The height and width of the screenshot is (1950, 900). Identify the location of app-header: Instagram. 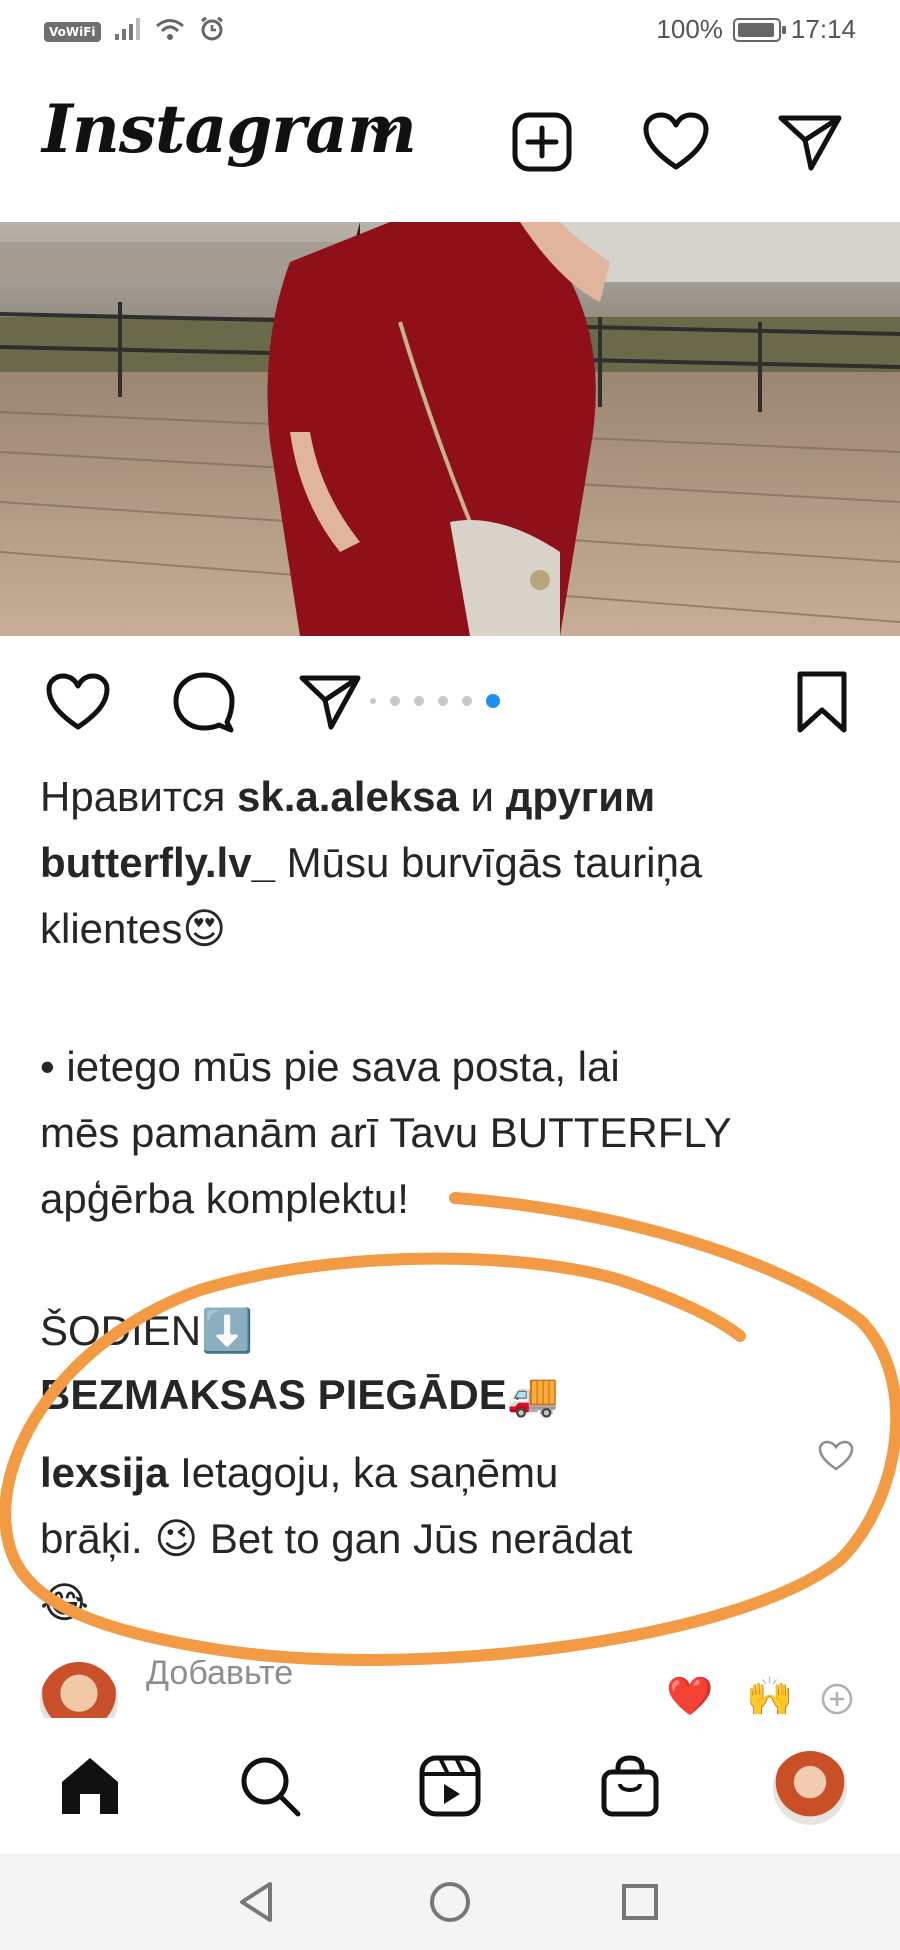
(450, 143).